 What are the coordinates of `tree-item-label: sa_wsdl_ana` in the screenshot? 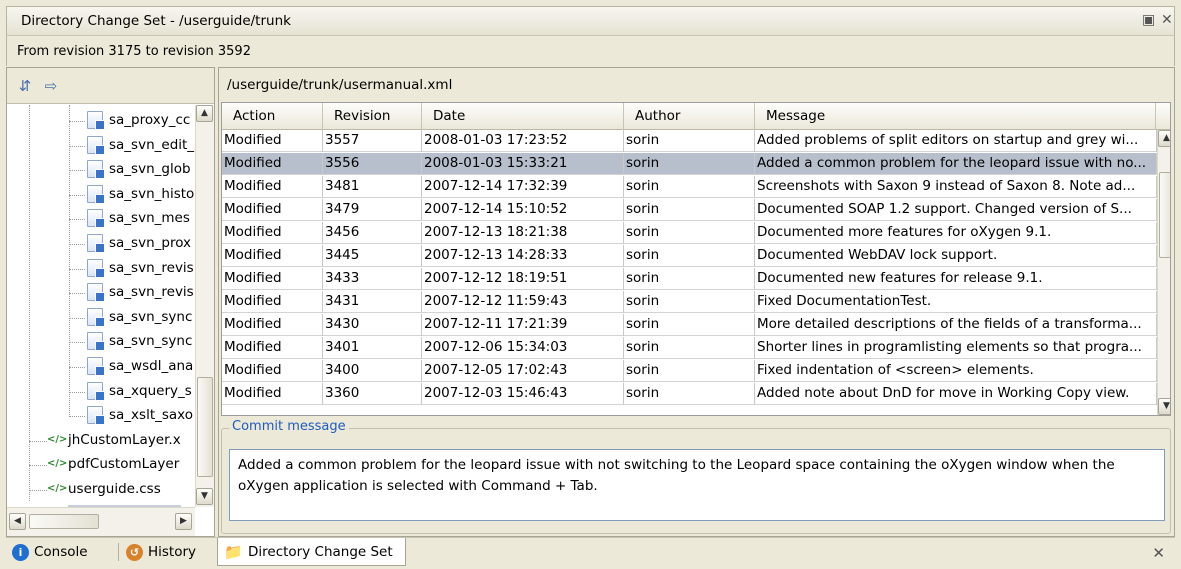 It's located at (151, 366).